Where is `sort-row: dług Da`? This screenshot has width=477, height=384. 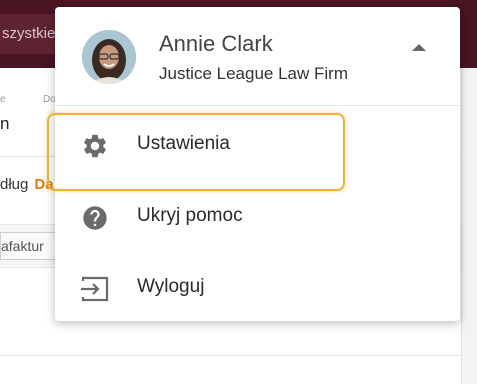
sort-row: dług Da is located at coordinates (27, 184).